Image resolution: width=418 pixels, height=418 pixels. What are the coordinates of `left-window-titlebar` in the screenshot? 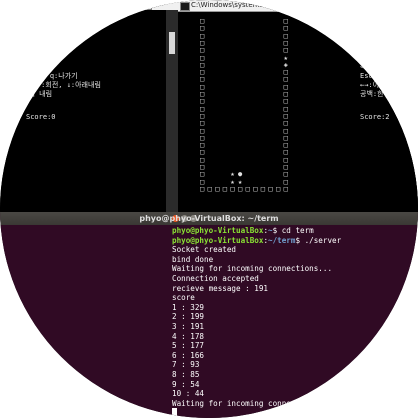 It's located at (150, 5).